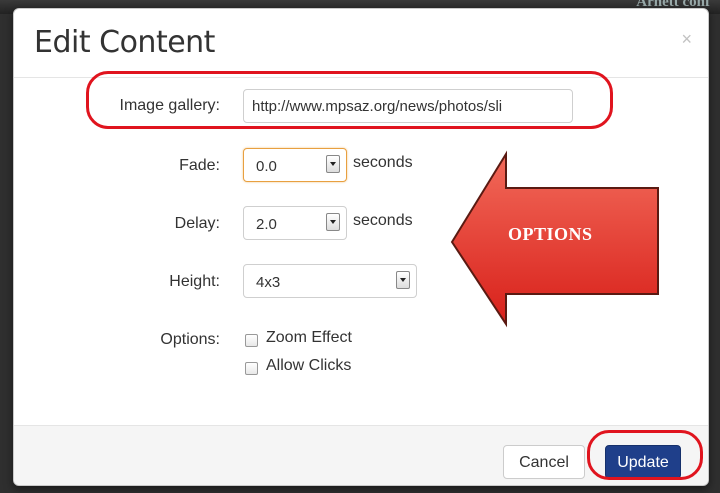 The width and height of the screenshot is (720, 493). What do you see at coordinates (251, 368) in the screenshot?
I see `allow-clicks-checkbox` at bounding box center [251, 368].